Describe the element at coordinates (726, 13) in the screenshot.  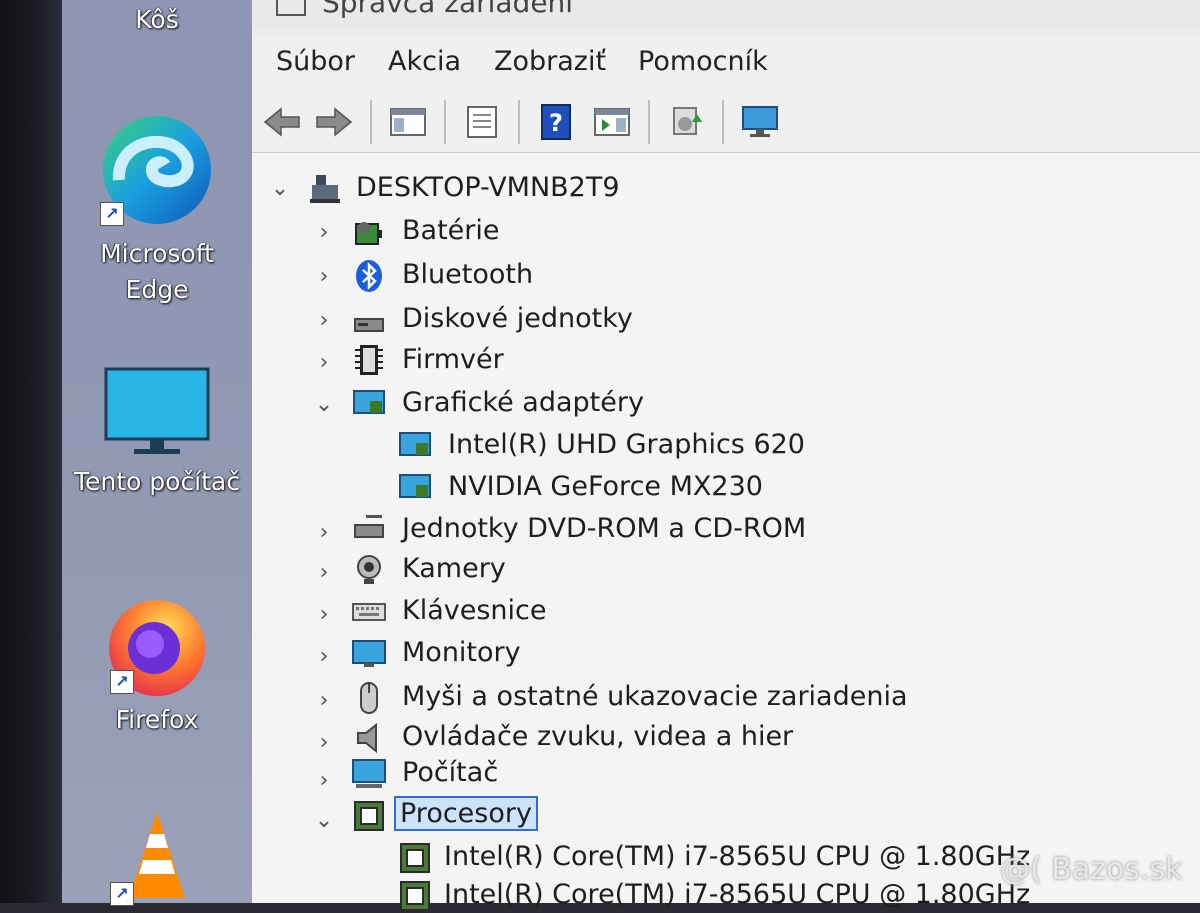
I see `title-bar: Správca zariadení` at that location.